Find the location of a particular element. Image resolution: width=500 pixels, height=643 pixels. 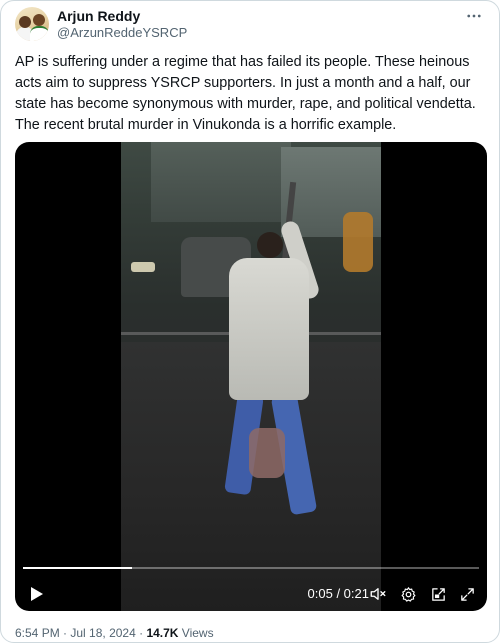

video-time: 0:05 / 0:21 is located at coordinates (338, 593).